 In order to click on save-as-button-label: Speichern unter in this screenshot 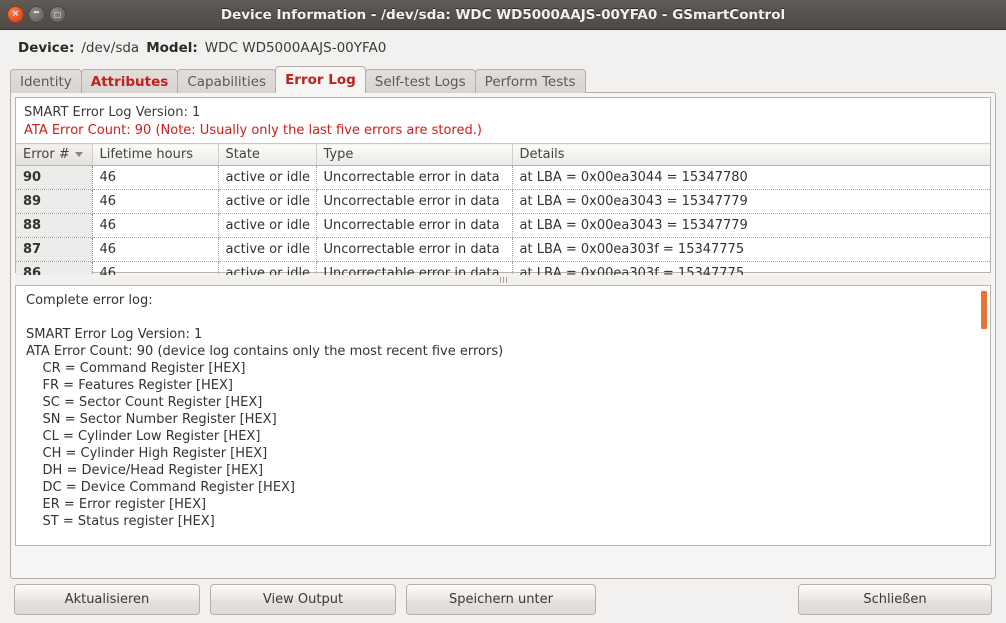, I will do `click(501, 599)`.